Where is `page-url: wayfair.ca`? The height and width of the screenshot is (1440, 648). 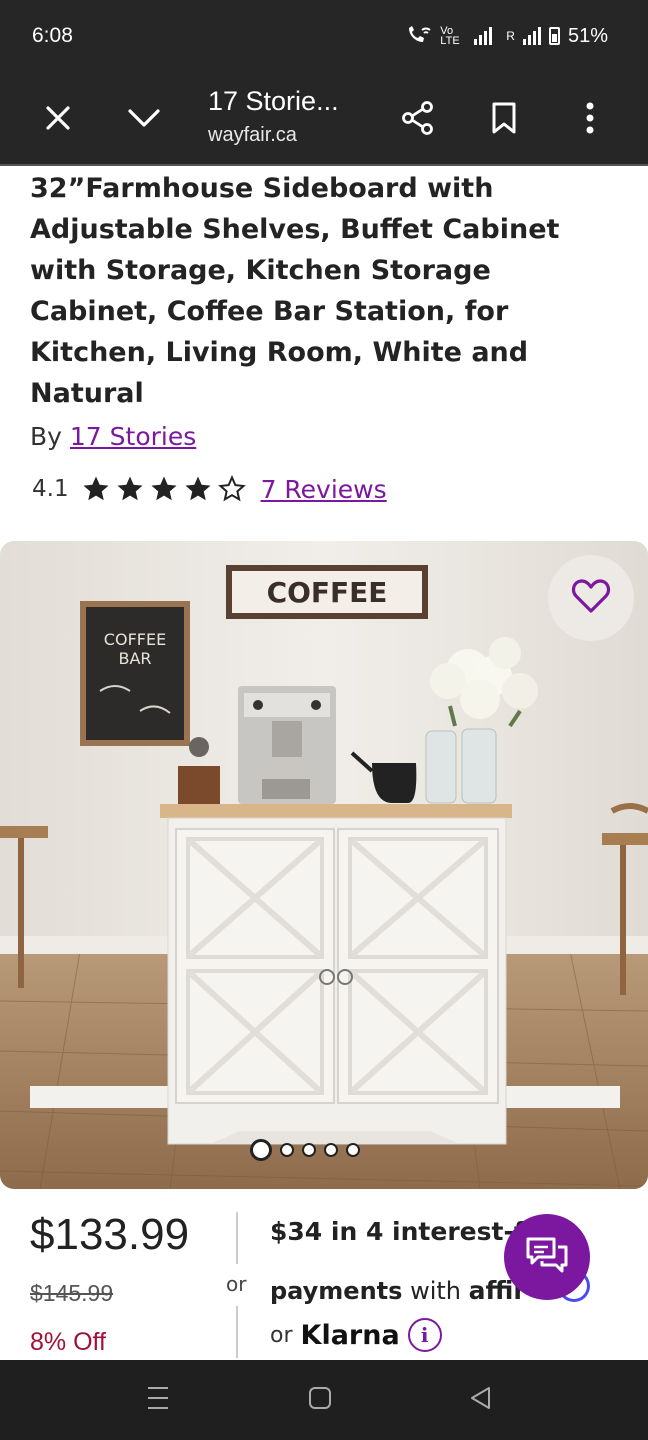
page-url: wayfair.ca is located at coordinates (252, 135).